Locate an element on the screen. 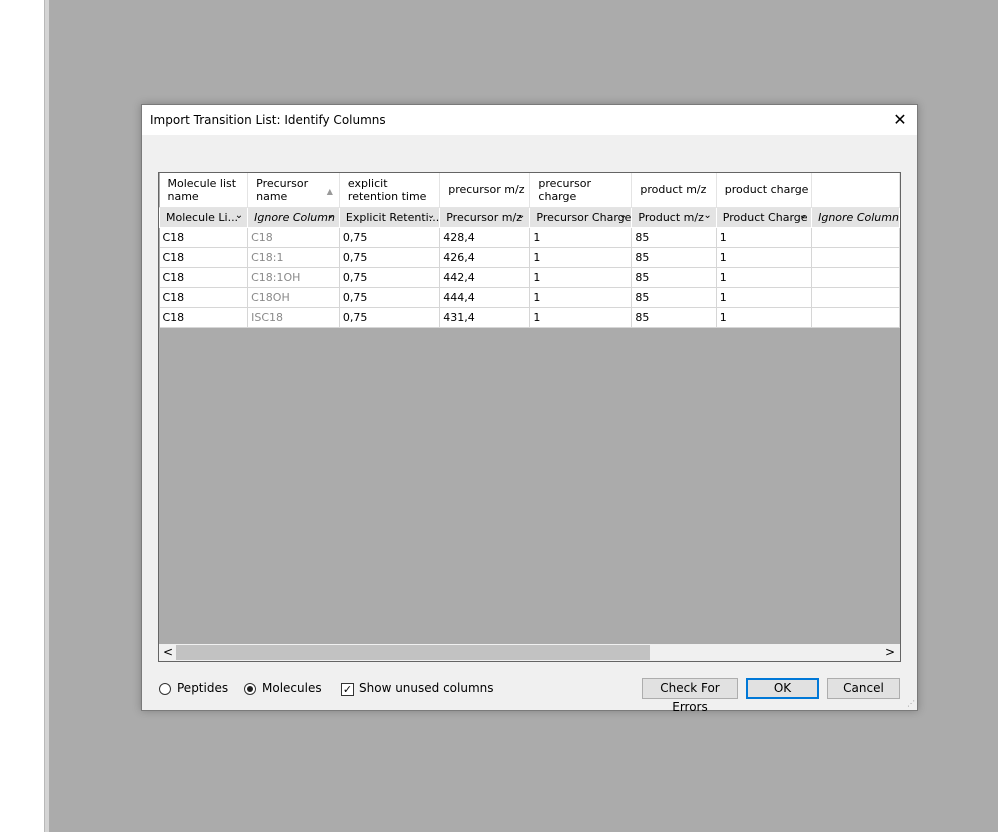 This screenshot has height=832, width=998. table-row: C18 C18:1 0,75 426,4 1 85 1 is located at coordinates (529, 257).